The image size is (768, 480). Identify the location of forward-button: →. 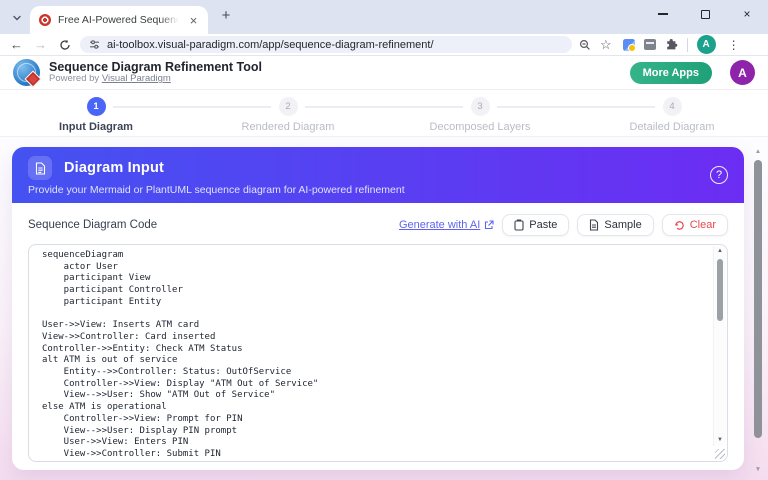
(40, 44).